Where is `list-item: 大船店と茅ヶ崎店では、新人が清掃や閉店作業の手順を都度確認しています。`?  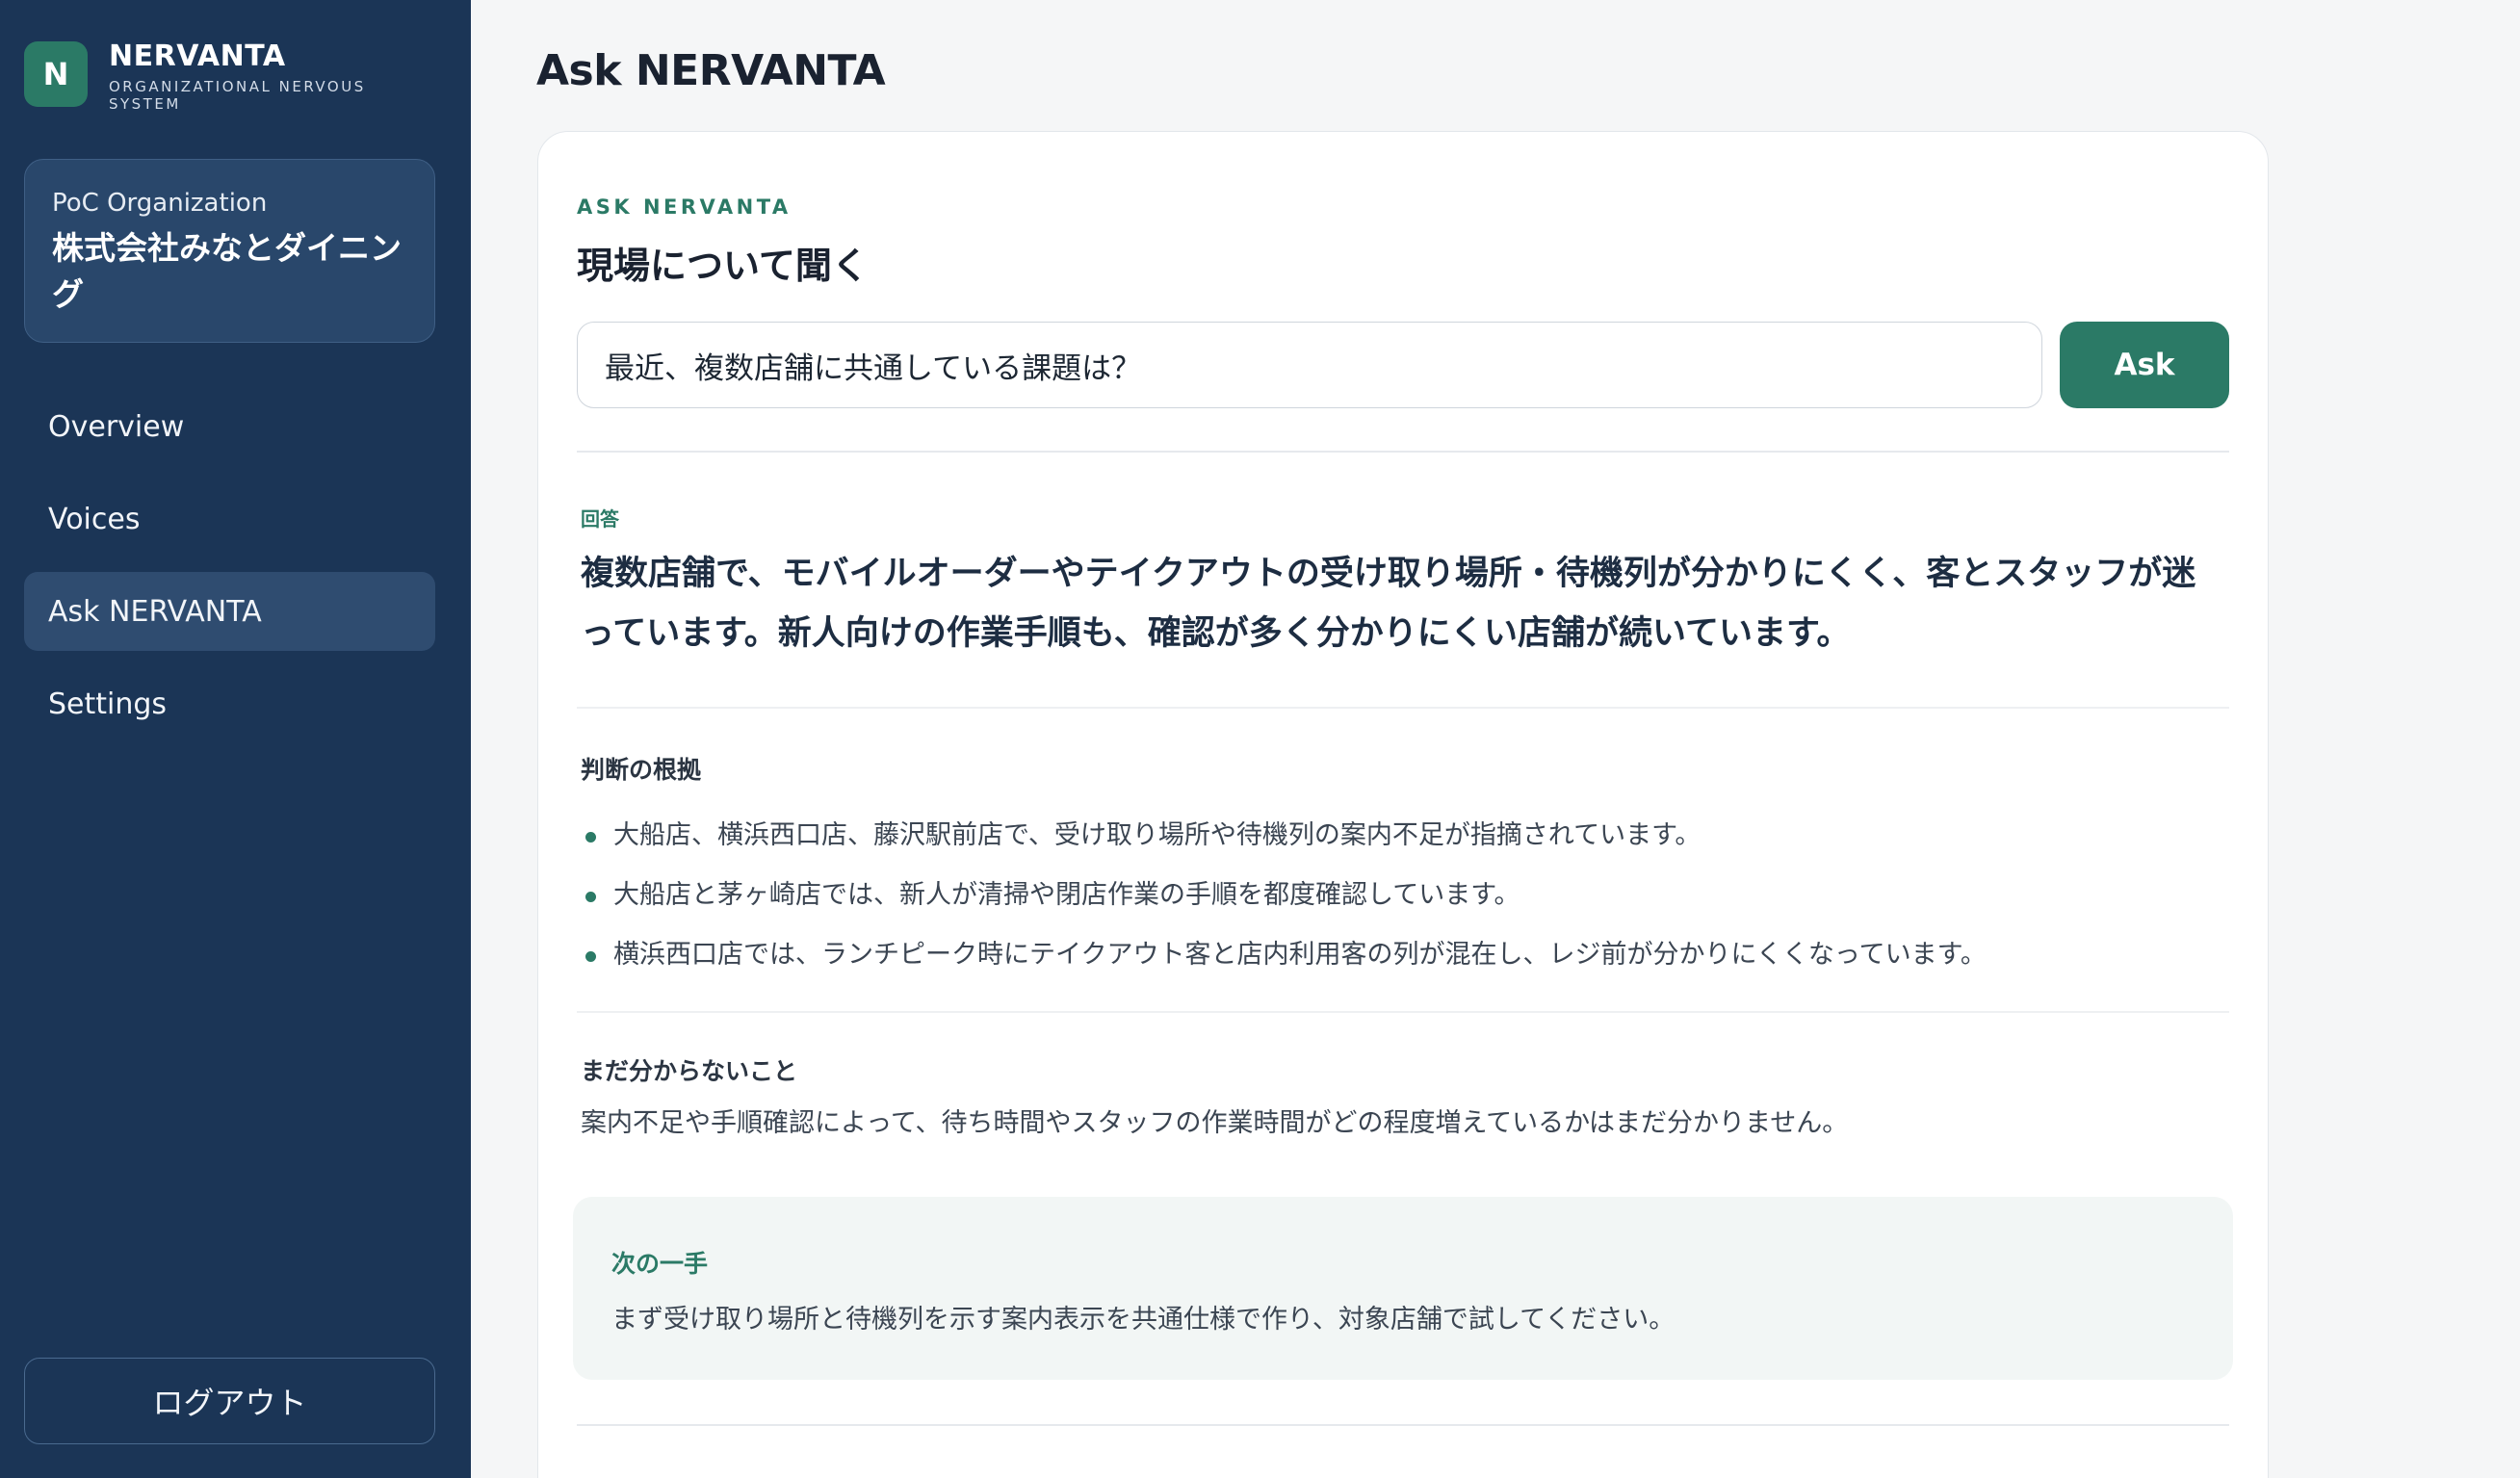
list-item: 大船店と茅ヶ崎店では、新人が清掃や閉店作業の手順を都度確認しています。 is located at coordinates (1399, 895).